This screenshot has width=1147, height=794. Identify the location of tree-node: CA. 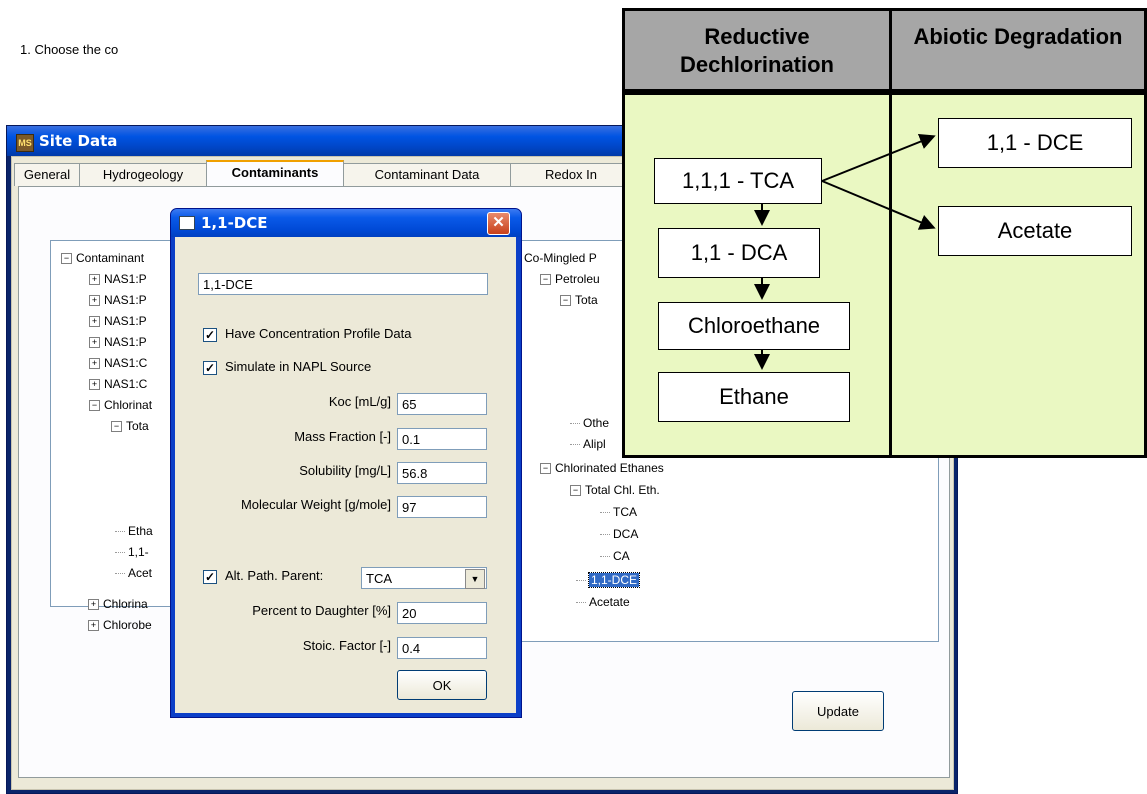
(615, 556).